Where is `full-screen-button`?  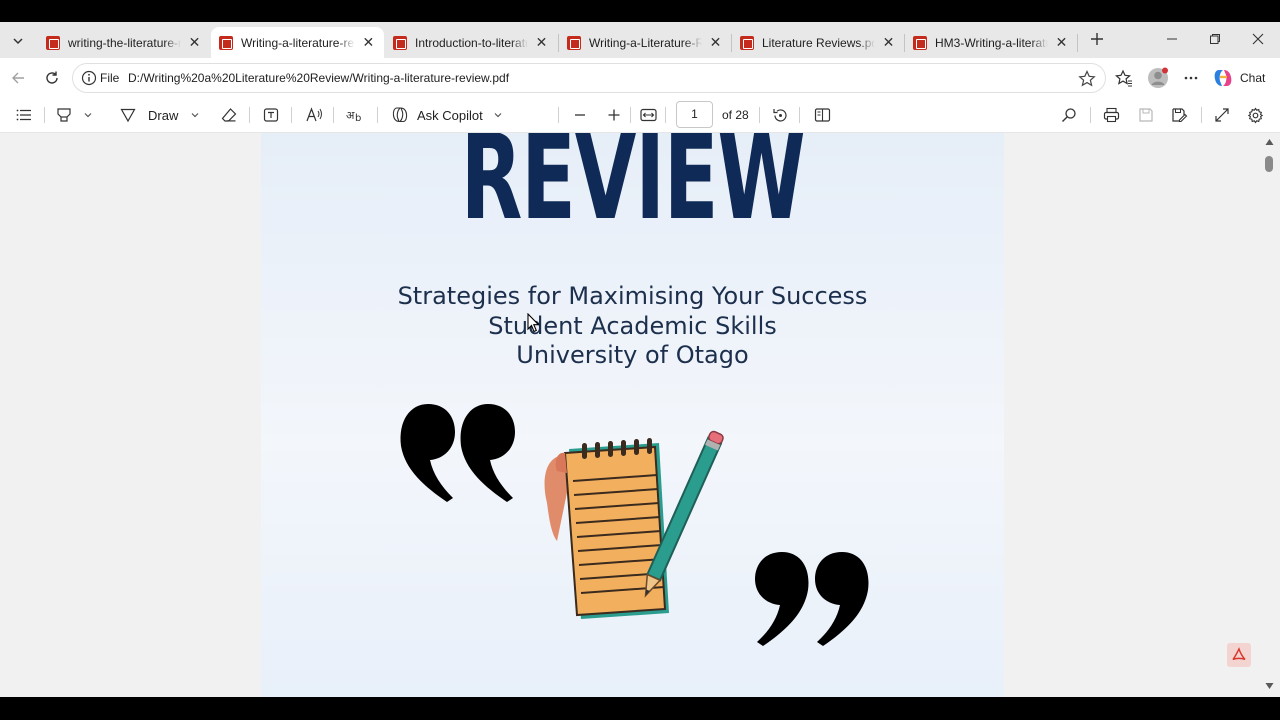
full-screen-button is located at coordinates (1222, 115).